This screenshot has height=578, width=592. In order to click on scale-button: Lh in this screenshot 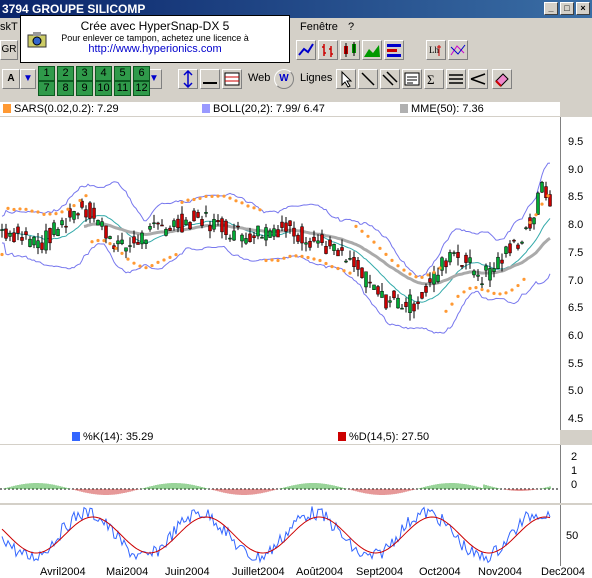, I will do `click(436, 50)`.